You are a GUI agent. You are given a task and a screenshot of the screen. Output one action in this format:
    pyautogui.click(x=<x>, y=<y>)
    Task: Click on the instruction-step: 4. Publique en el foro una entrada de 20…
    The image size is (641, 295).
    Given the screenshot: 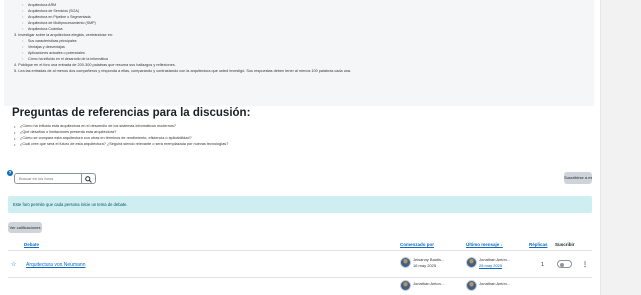 What is the action you would take?
    pyautogui.click(x=95, y=65)
    